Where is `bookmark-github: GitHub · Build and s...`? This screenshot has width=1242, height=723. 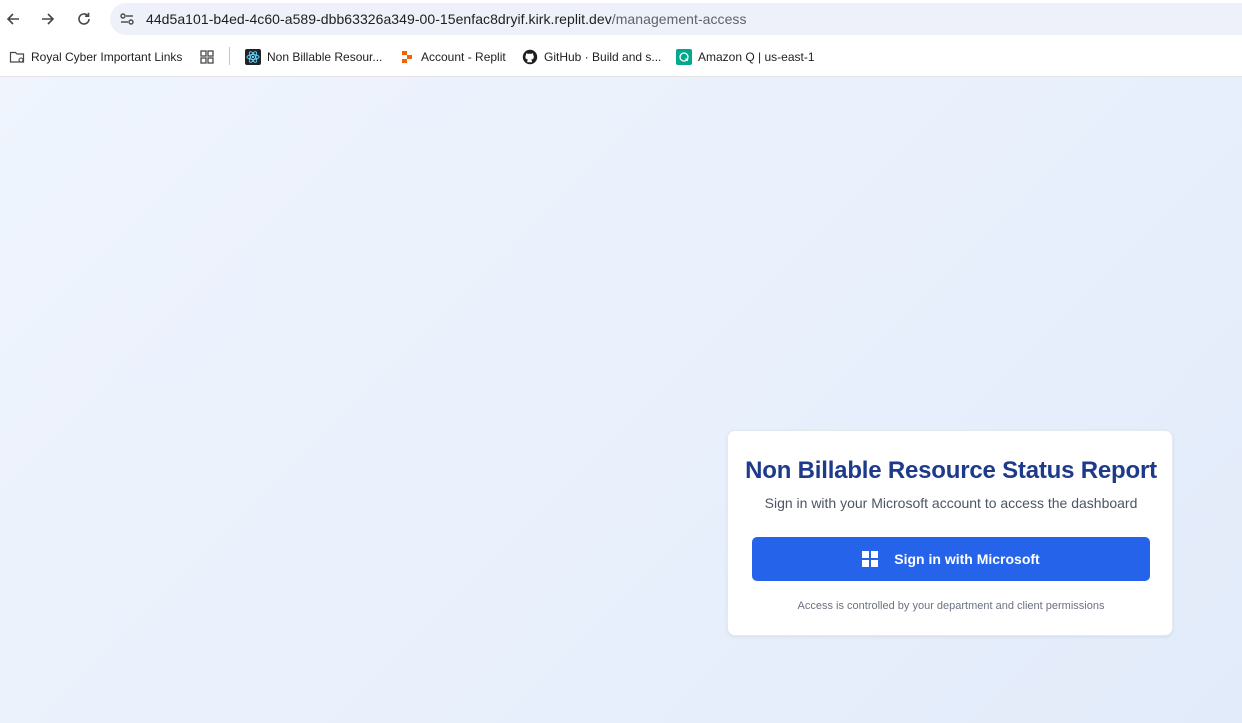
bookmark-github: GitHub · Build and s... is located at coordinates (591, 57).